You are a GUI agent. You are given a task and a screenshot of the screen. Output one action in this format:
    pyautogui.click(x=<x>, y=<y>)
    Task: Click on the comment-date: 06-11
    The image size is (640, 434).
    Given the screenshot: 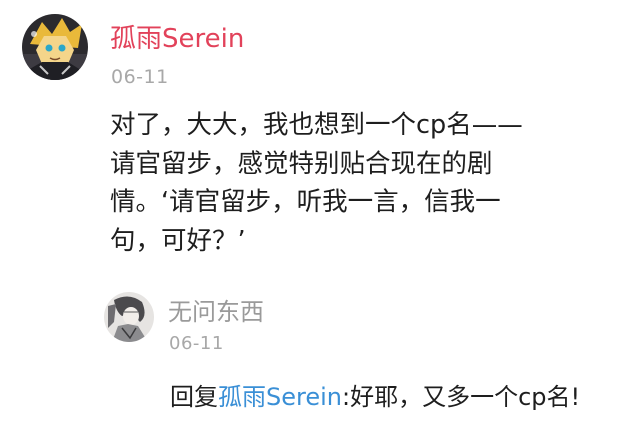 What is the action you would take?
    pyautogui.click(x=140, y=77)
    